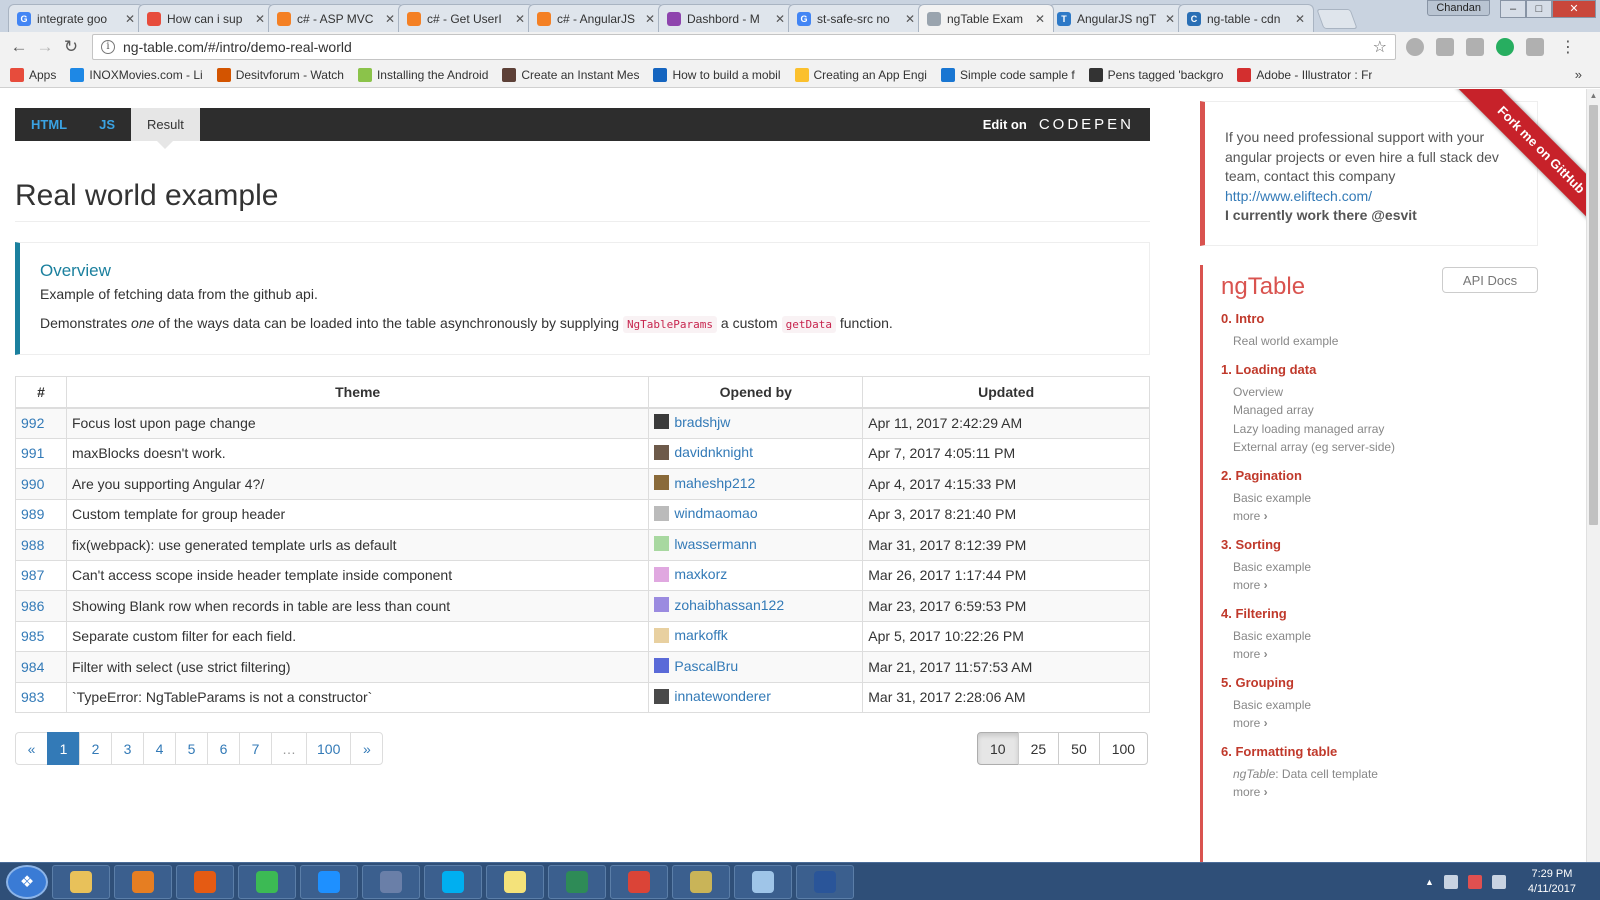 The height and width of the screenshot is (900, 1600). What do you see at coordinates (27, 881) in the screenshot?
I see `start-button: ❖` at bounding box center [27, 881].